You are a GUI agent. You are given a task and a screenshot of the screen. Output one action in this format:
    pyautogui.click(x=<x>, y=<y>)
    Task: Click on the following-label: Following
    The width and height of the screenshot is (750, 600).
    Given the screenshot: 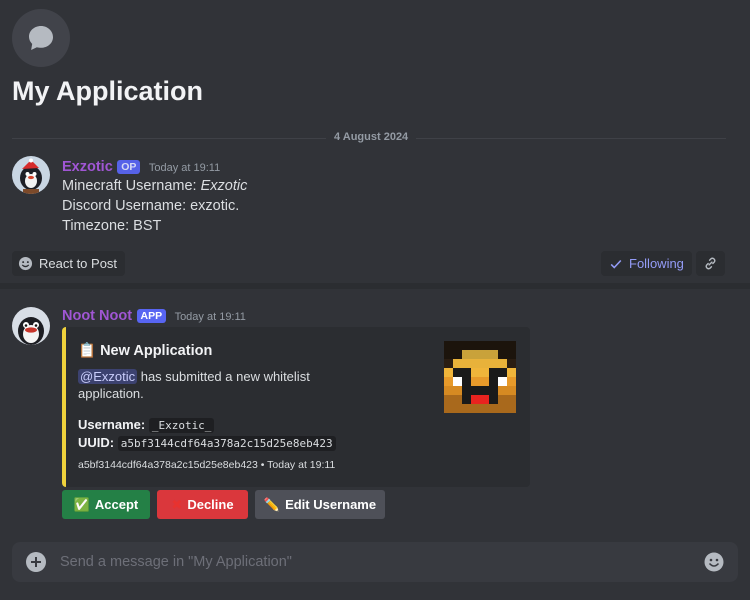 What is the action you would take?
    pyautogui.click(x=656, y=263)
    